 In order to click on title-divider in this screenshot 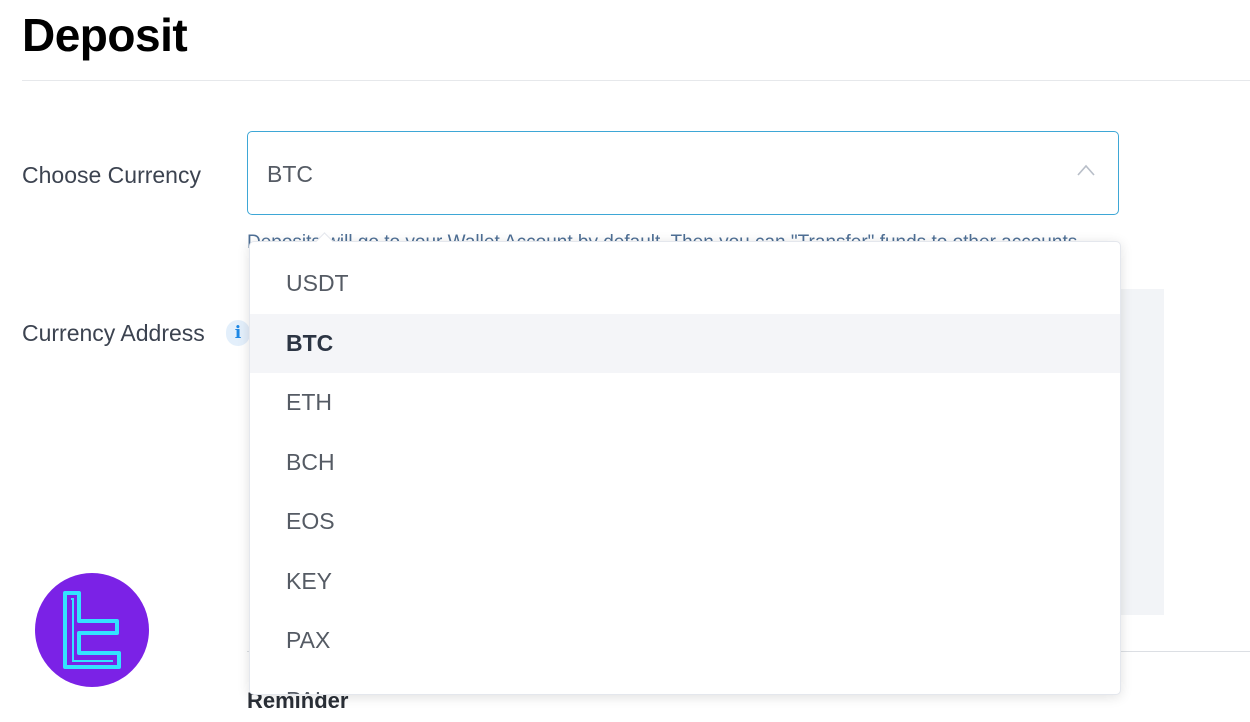, I will do `click(636, 80)`.